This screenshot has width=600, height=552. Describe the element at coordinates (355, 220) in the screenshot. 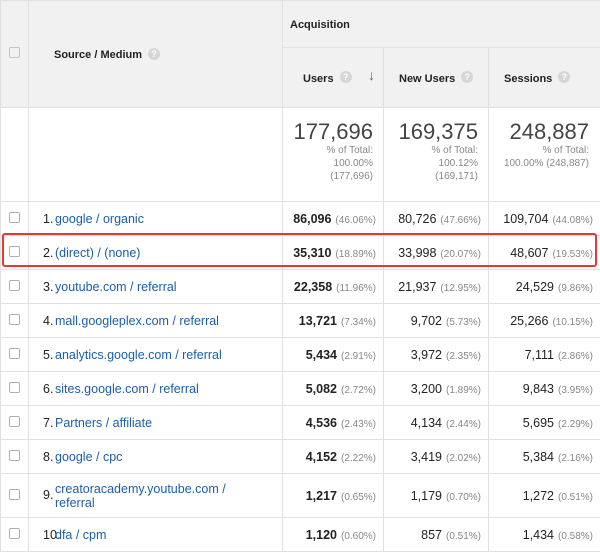

I see `users-percent: (46.06%)` at that location.